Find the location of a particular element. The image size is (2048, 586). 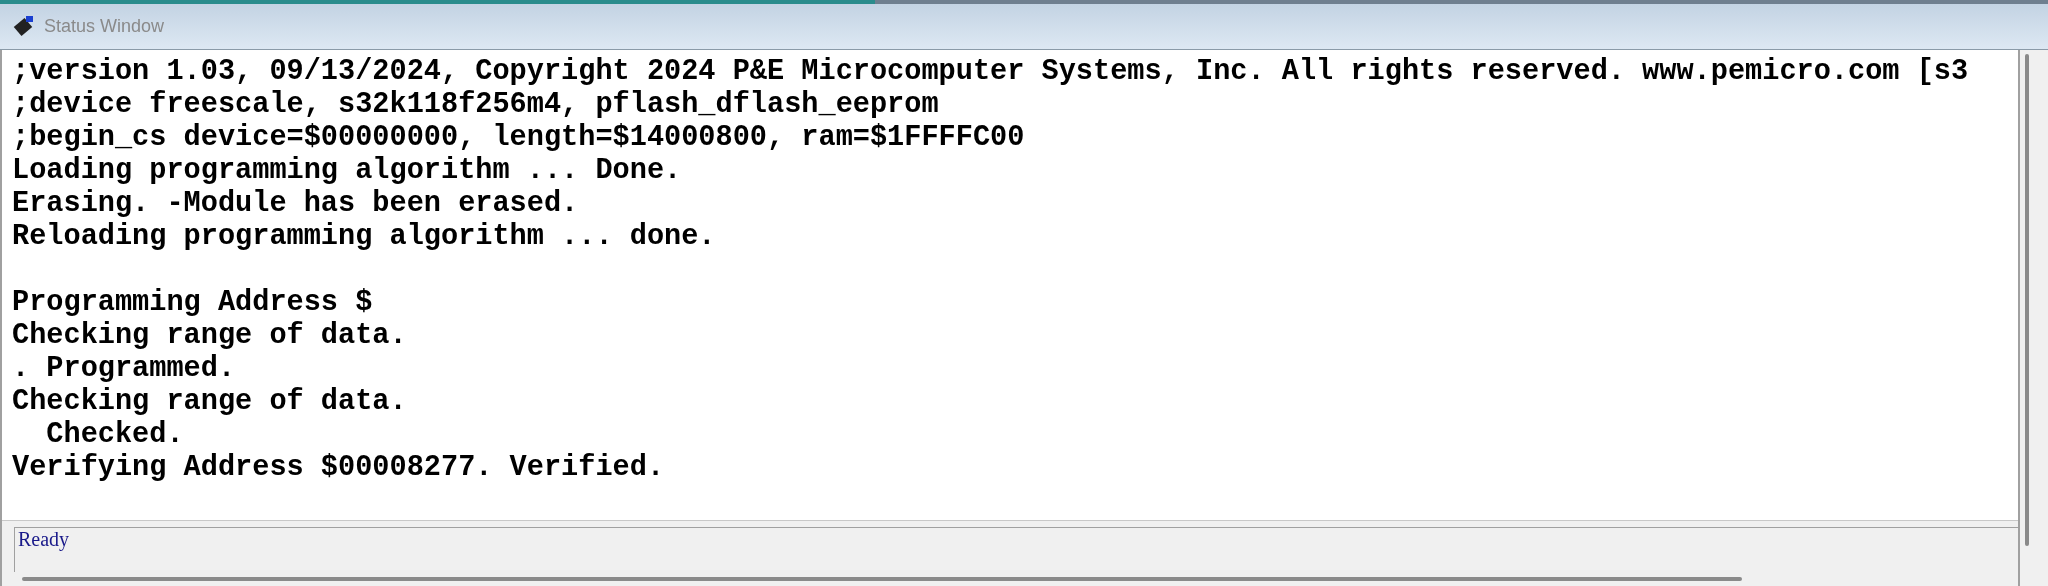

log-line: Checked. is located at coordinates (114, 434).